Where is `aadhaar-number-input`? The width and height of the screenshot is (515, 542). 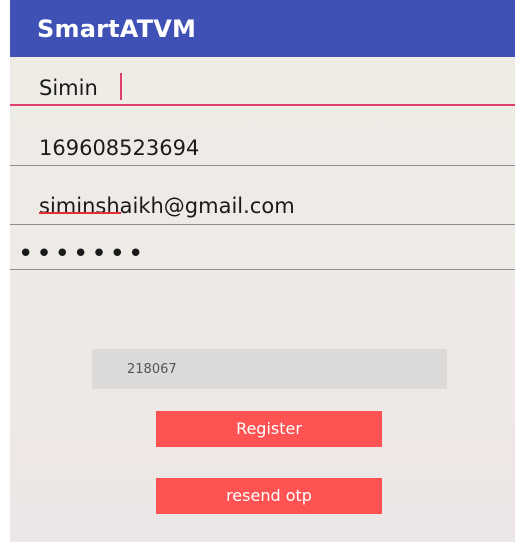 aadhaar-number-input is located at coordinates (262, 148).